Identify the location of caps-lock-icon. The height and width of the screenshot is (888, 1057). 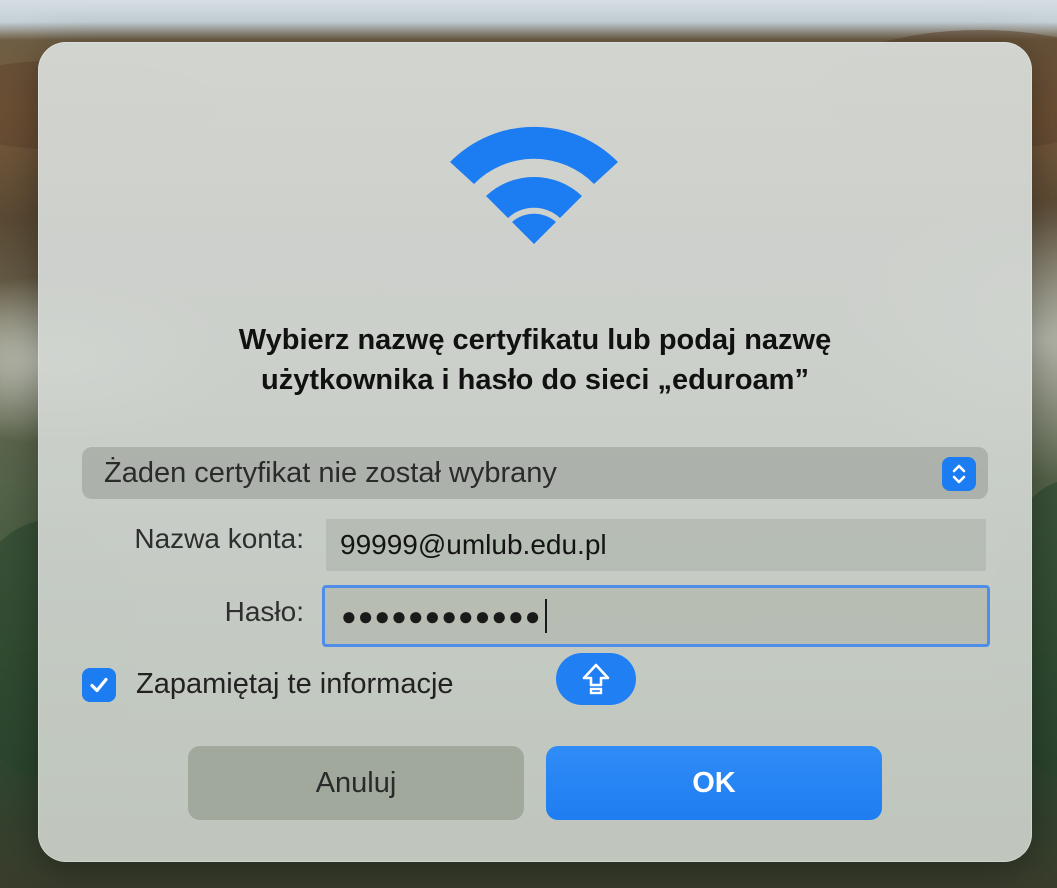
(596, 679).